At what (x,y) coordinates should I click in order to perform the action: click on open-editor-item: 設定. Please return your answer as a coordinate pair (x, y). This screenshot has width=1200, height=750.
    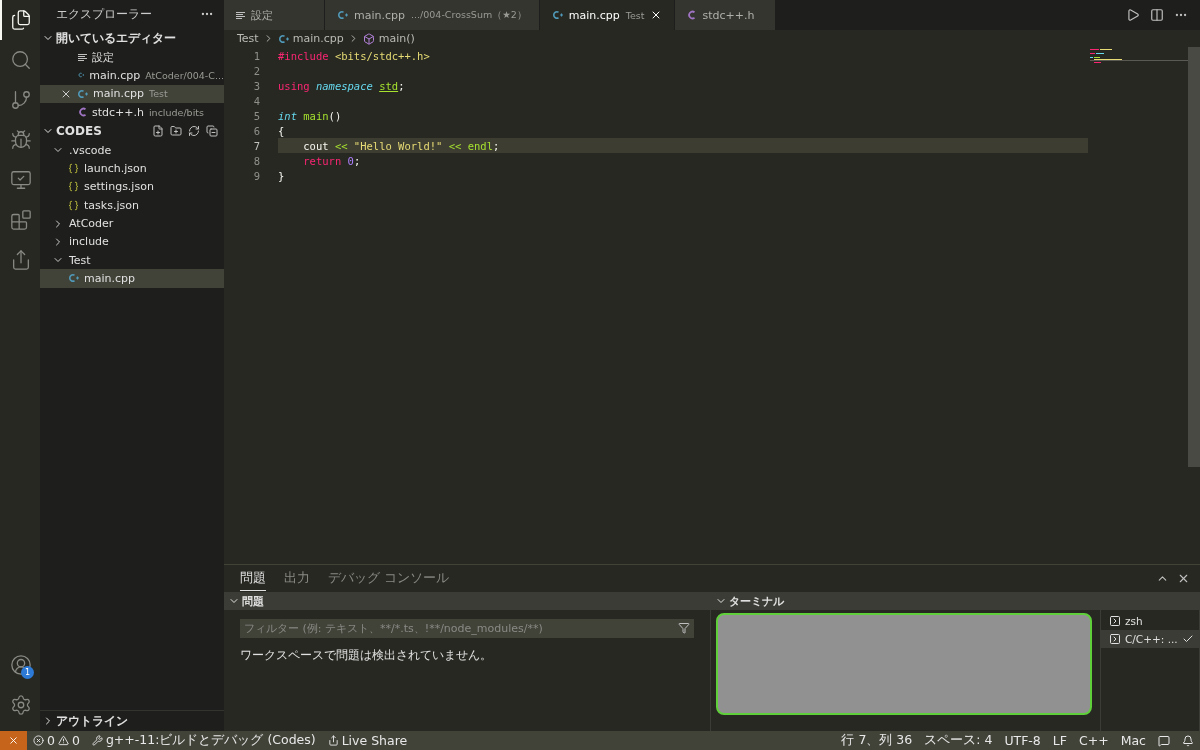
    Looking at the image, I should click on (132, 57).